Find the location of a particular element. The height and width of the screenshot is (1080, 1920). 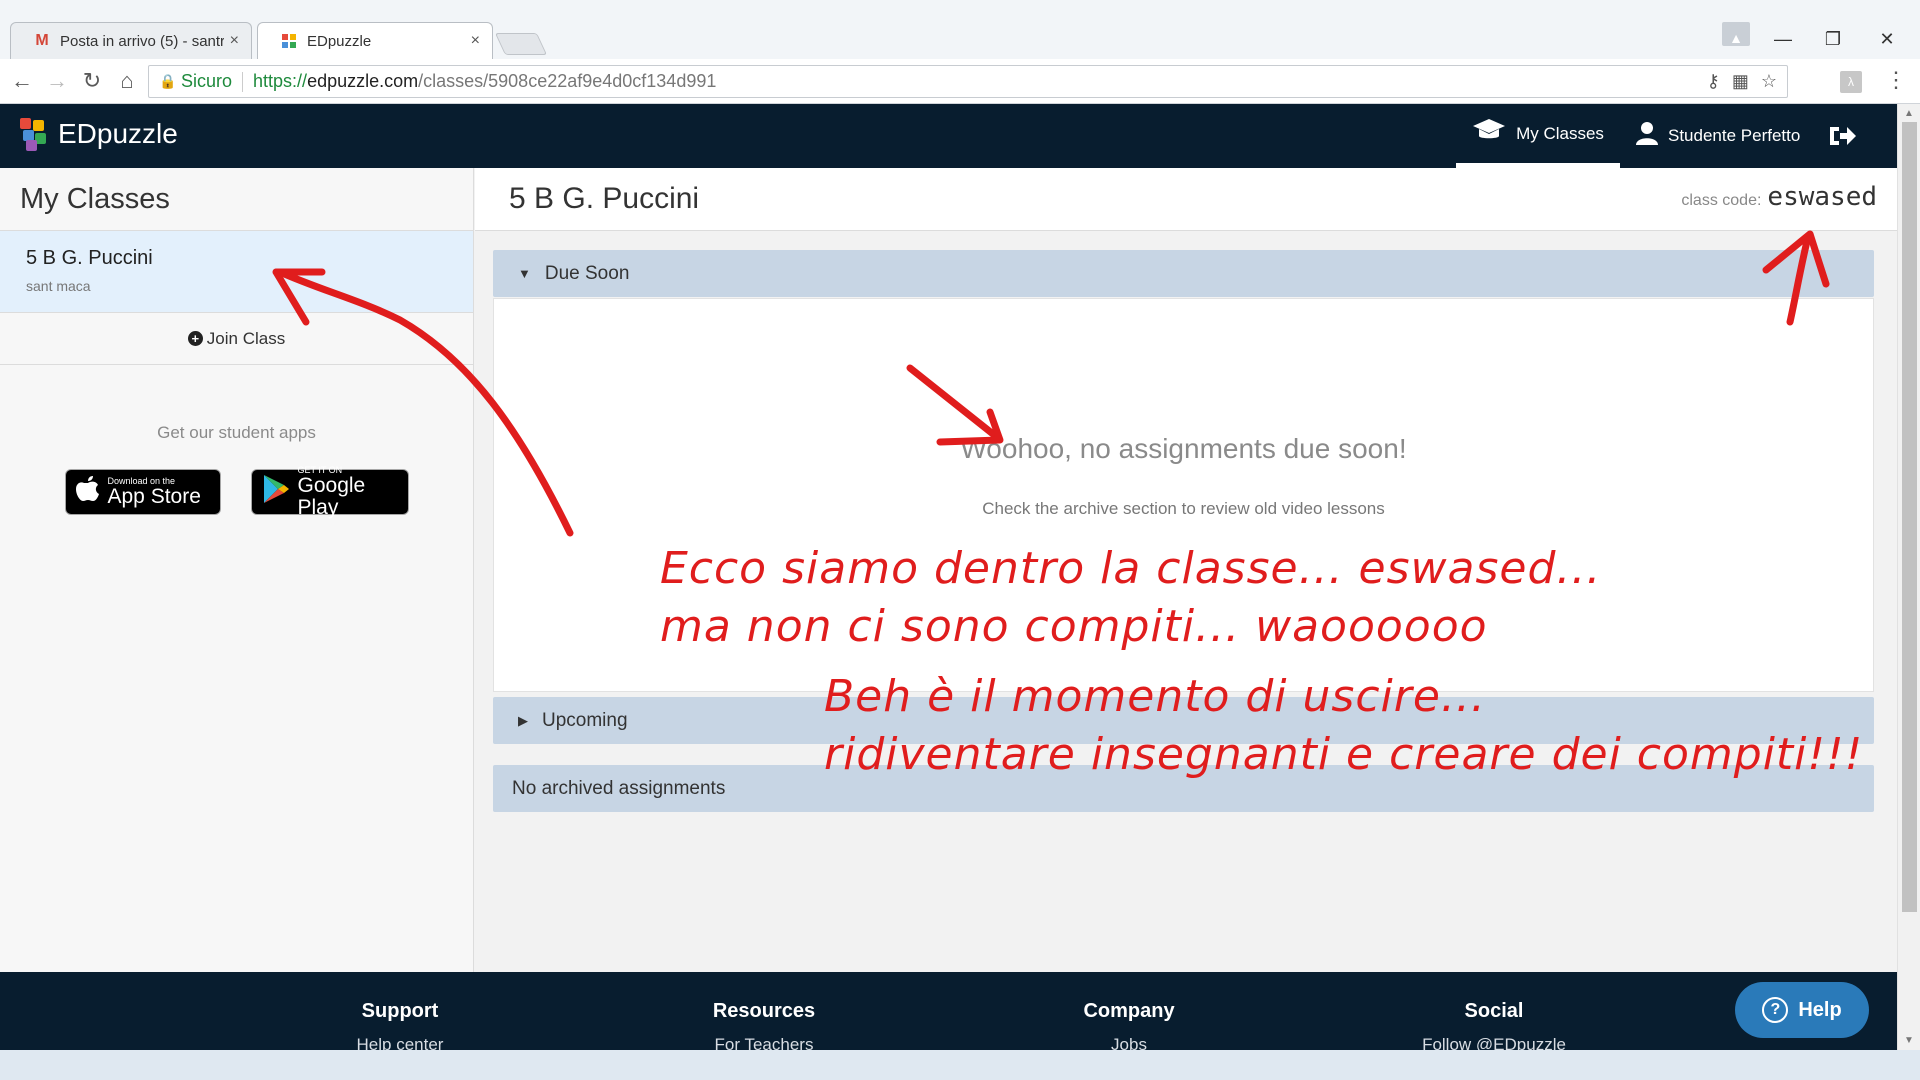

scrollbar-thumb is located at coordinates (1909, 517).